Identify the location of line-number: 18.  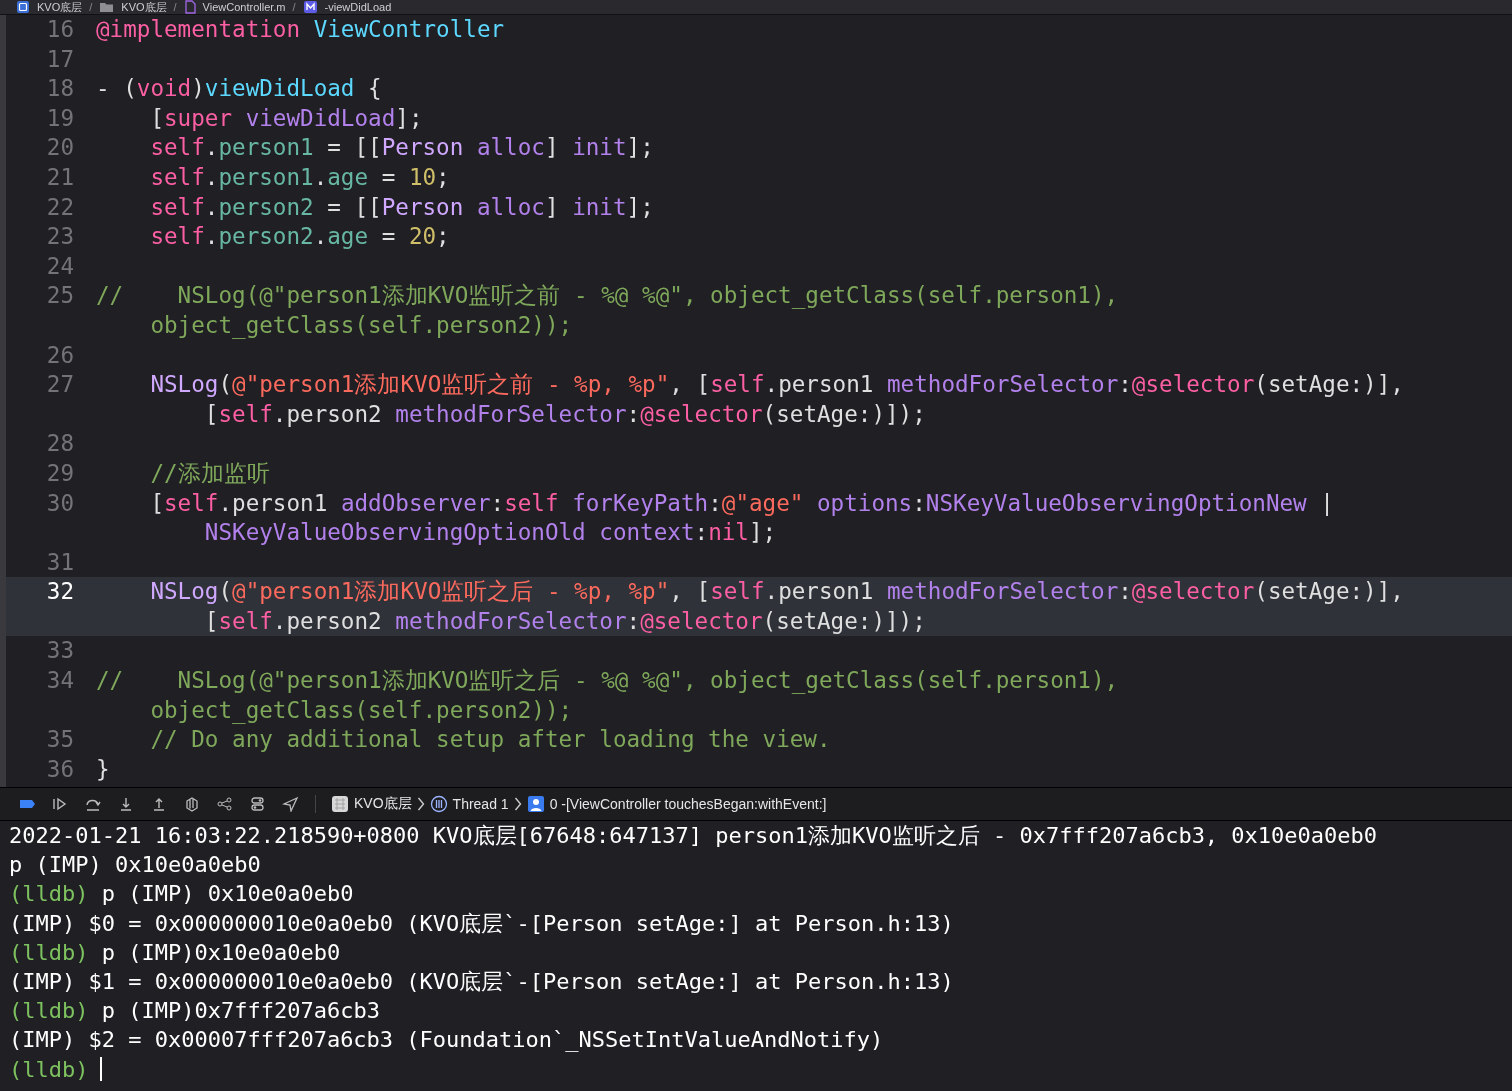
(59, 89).